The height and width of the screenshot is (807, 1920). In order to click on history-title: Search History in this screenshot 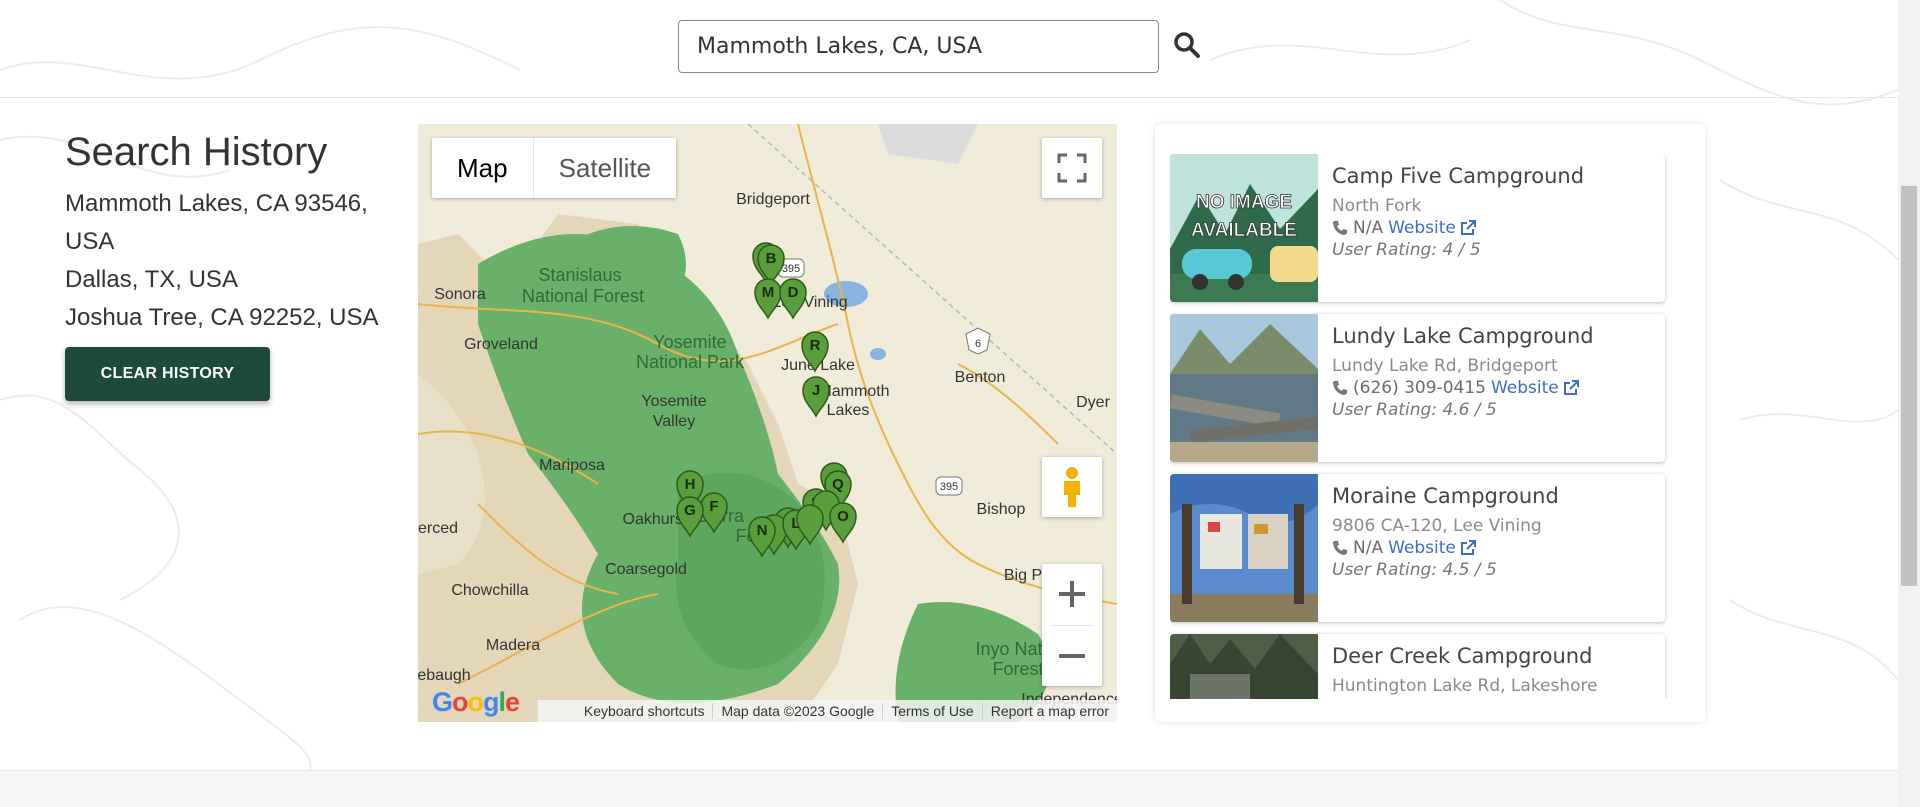, I will do `click(196, 152)`.